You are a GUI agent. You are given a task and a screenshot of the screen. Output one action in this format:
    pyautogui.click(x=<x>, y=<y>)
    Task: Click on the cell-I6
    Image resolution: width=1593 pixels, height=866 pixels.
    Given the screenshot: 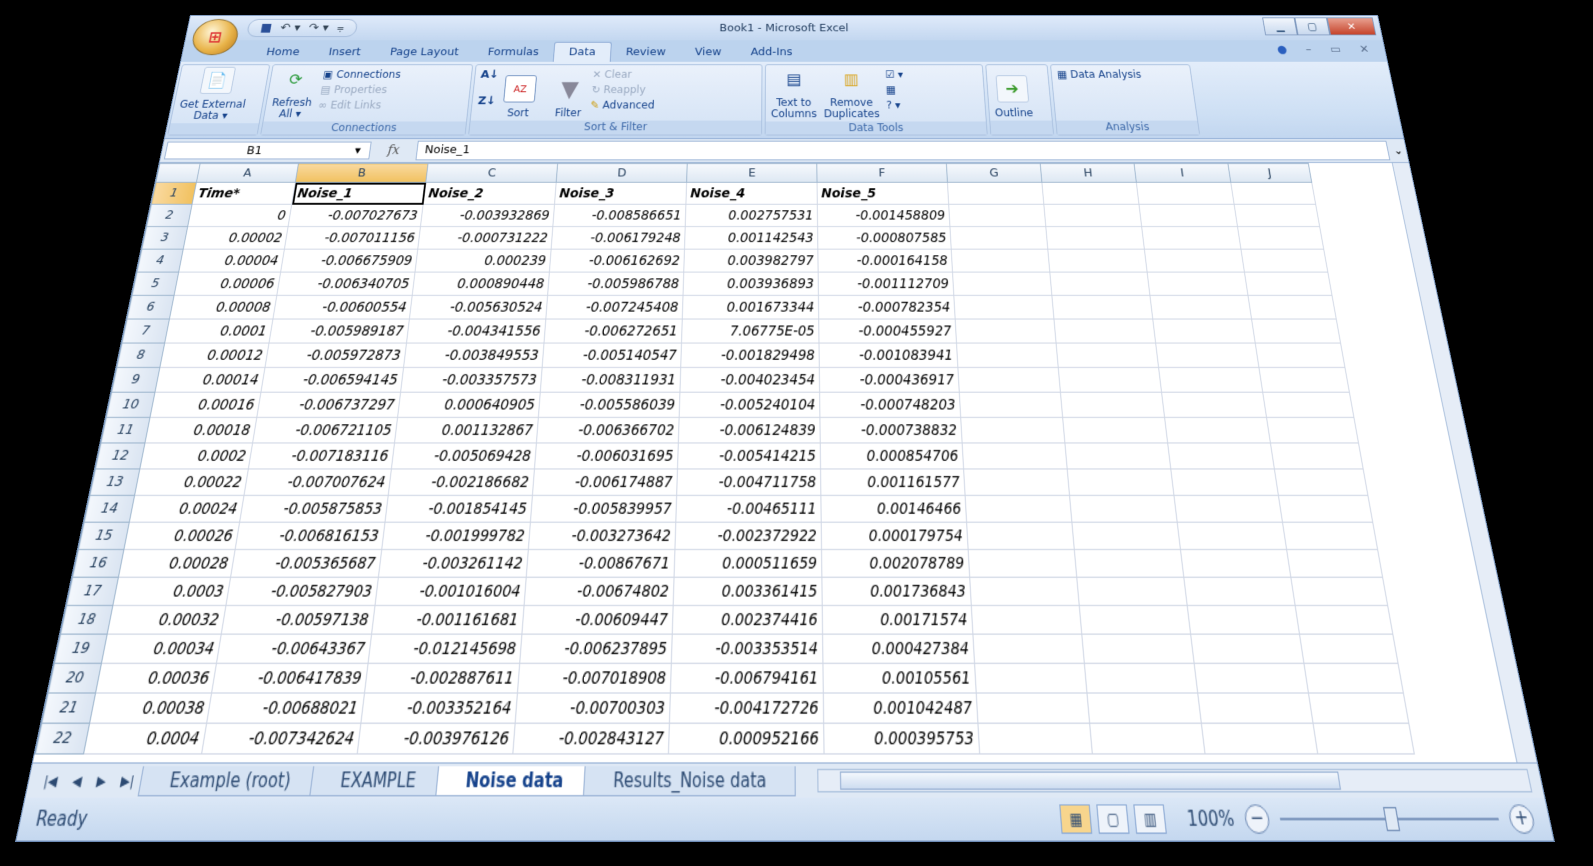 What is the action you would take?
    pyautogui.click(x=1201, y=307)
    